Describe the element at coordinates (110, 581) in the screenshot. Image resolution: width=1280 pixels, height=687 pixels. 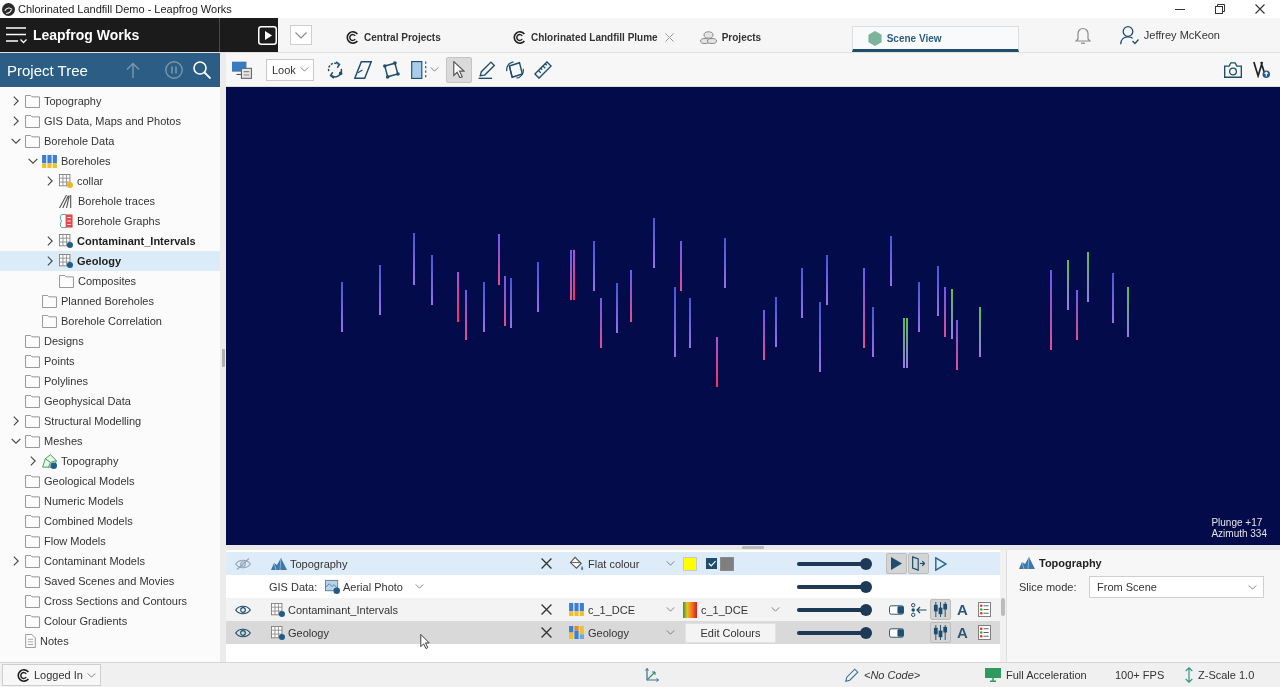
I see `tree-item: Saved Scenes and Movies` at that location.